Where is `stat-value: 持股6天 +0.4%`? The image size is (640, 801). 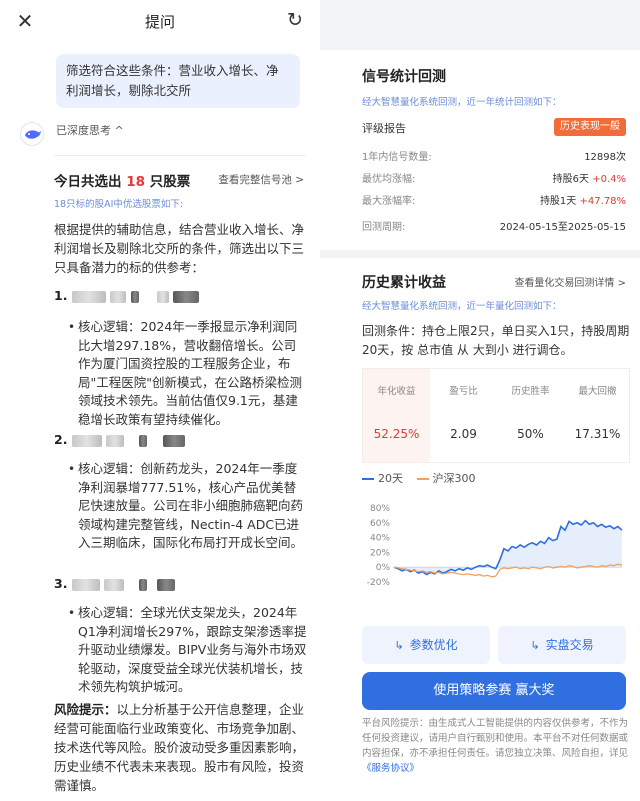 stat-value: 持股6天 +0.4% is located at coordinates (589, 179).